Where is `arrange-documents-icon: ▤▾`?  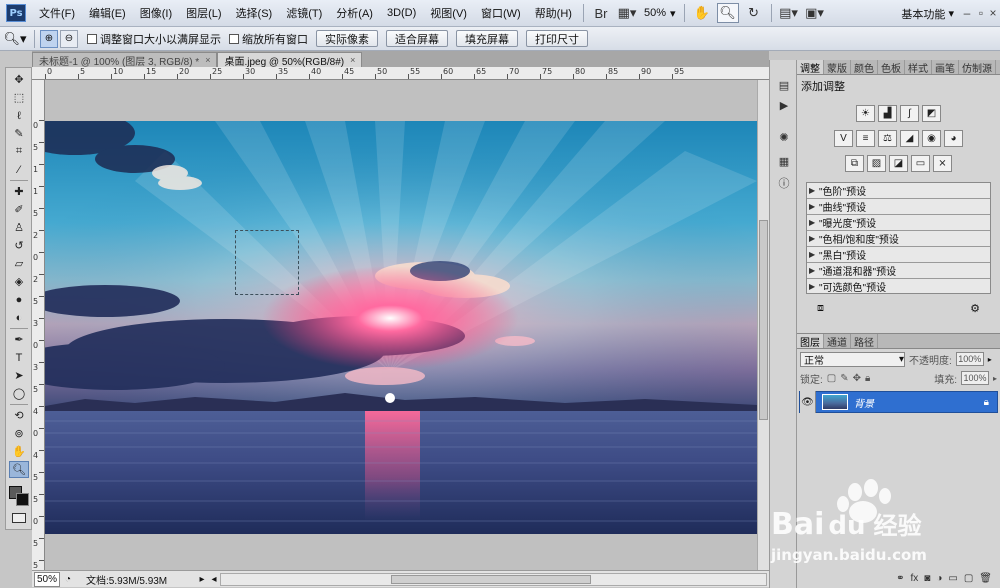
arrange-documents-icon: ▤▾ is located at coordinates (789, 13).